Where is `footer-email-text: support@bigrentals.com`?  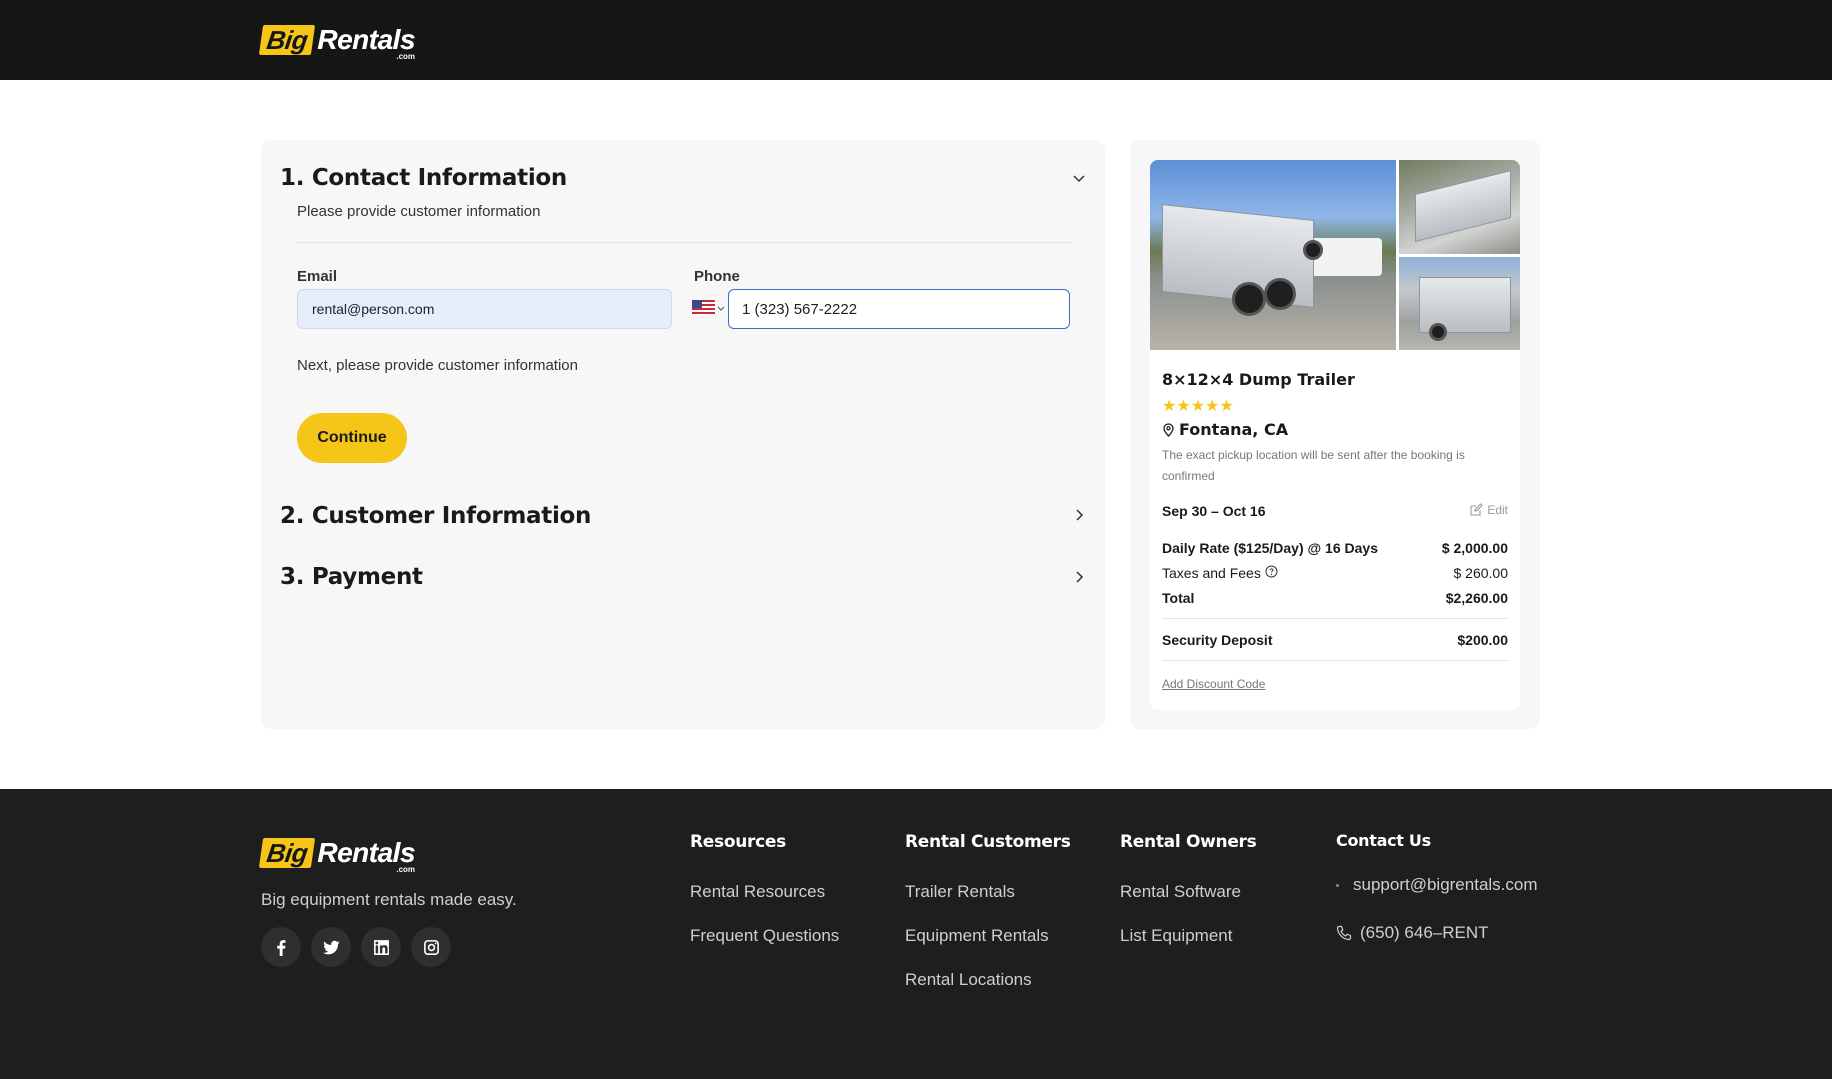 footer-email-text: support@bigrentals.com is located at coordinates (1445, 884).